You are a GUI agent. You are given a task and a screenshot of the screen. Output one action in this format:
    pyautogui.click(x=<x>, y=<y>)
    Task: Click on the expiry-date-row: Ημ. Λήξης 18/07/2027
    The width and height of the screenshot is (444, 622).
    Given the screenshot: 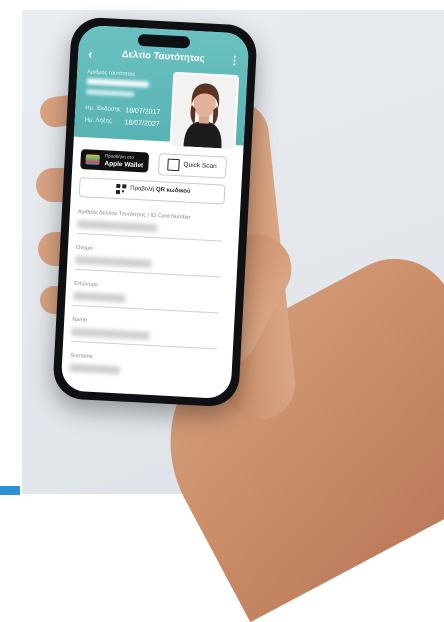 What is the action you would take?
    pyautogui.click(x=124, y=123)
    